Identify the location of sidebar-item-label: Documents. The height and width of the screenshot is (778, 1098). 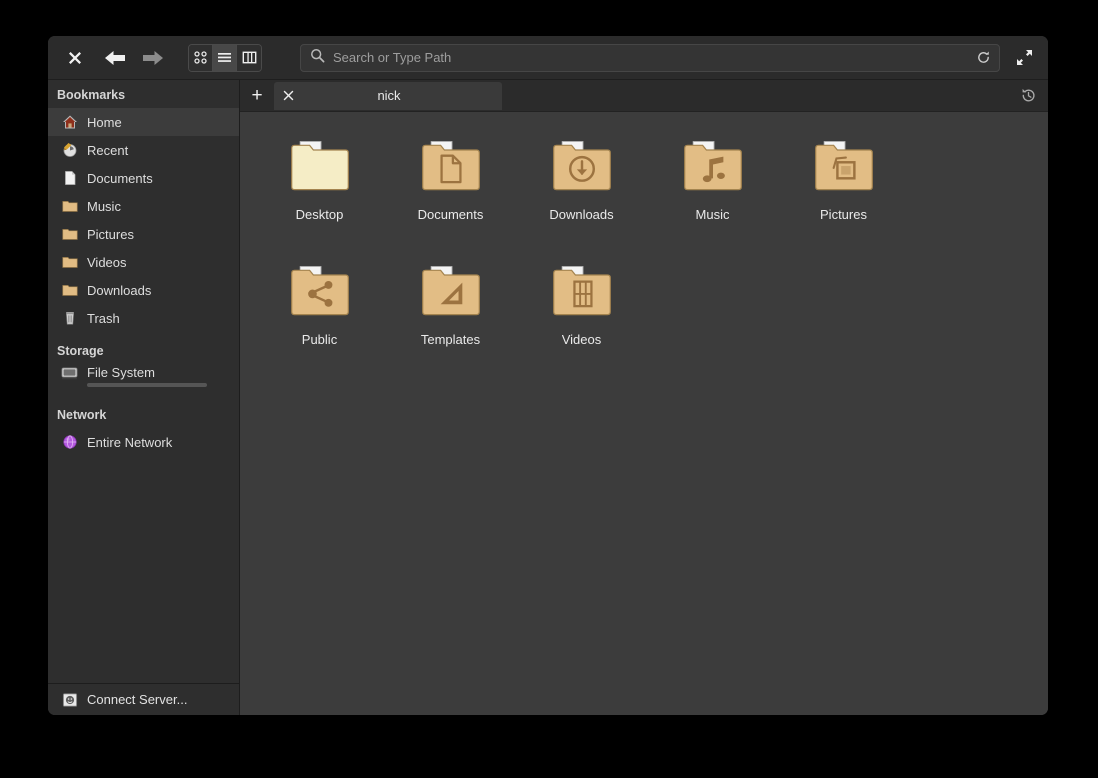
(120, 178).